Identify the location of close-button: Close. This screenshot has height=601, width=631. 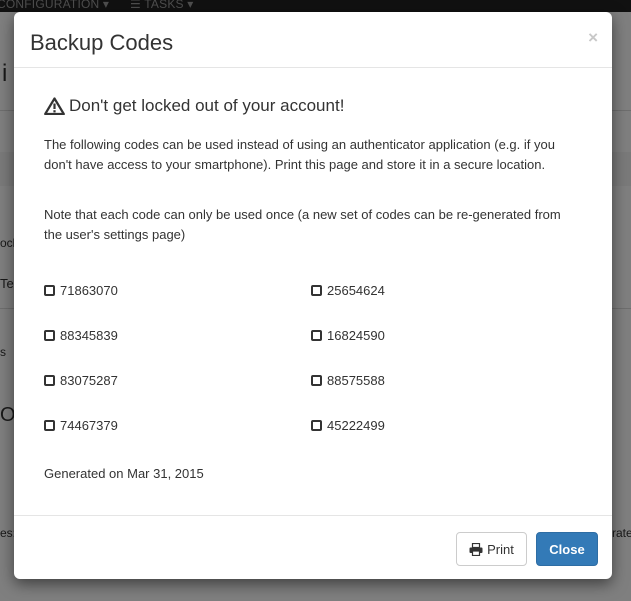
(567, 549).